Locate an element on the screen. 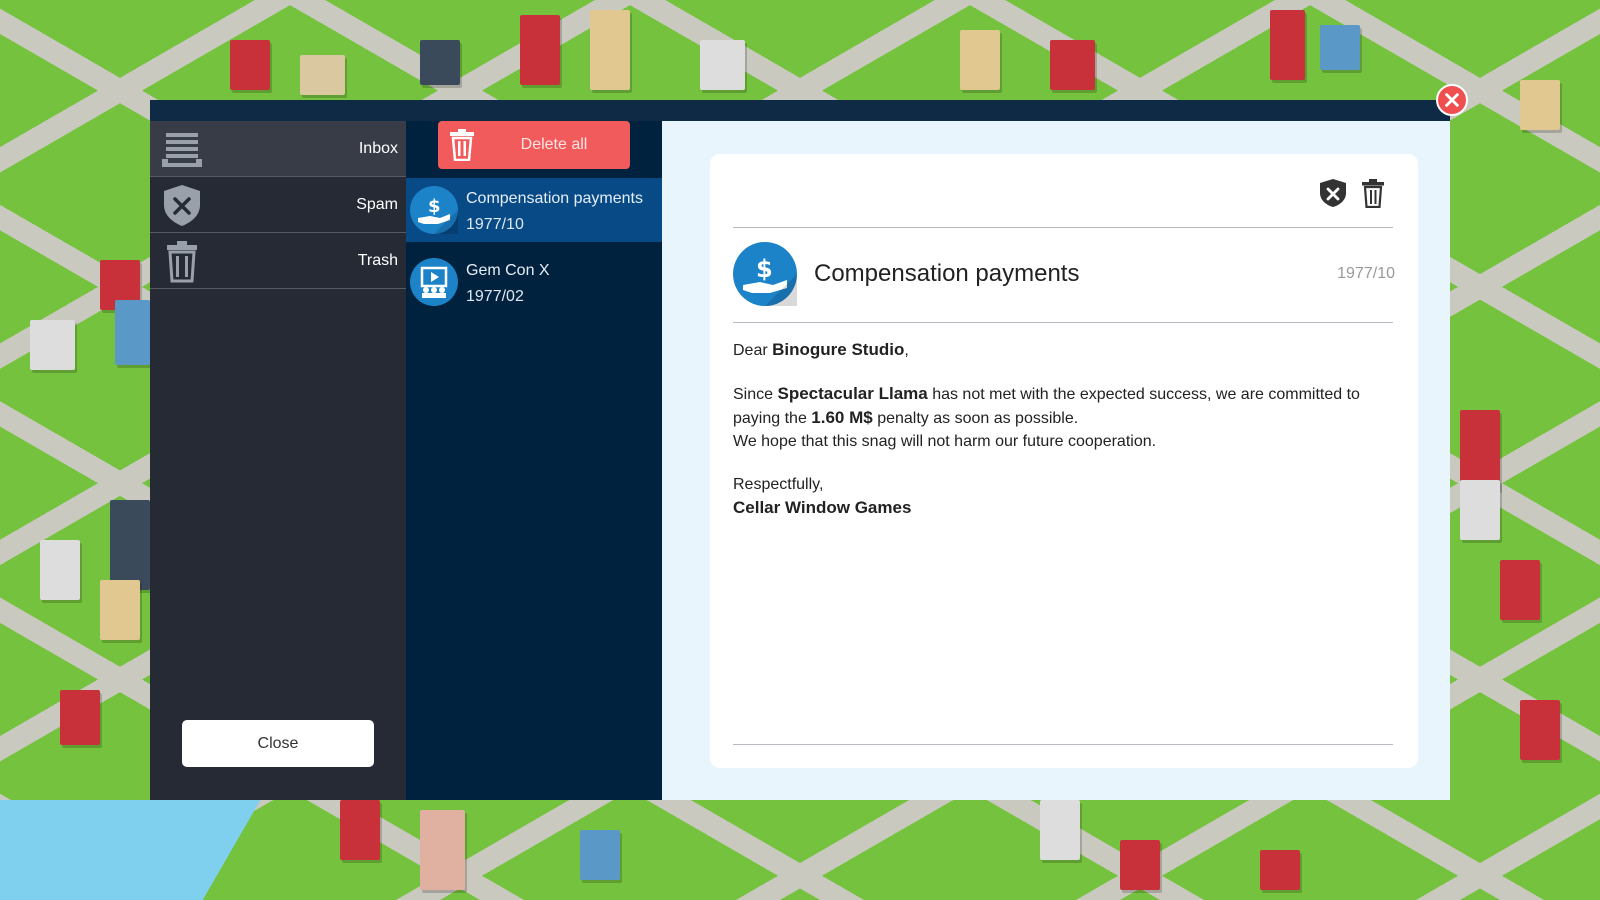 The height and width of the screenshot is (900, 1600). sender-name: Cellar Window Games is located at coordinates (1063, 508).